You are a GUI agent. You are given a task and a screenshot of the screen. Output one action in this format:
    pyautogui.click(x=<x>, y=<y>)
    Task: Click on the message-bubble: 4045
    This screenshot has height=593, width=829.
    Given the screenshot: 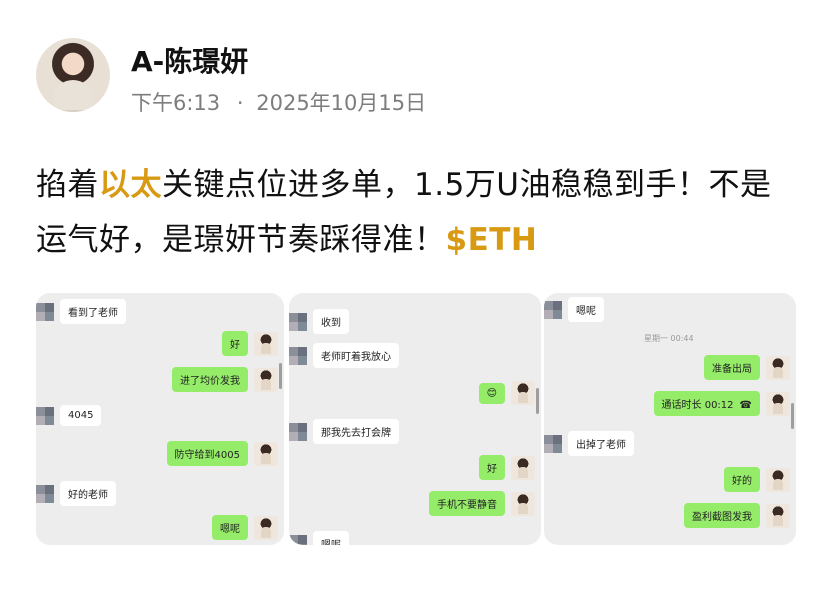 What is the action you would take?
    pyautogui.click(x=81, y=415)
    